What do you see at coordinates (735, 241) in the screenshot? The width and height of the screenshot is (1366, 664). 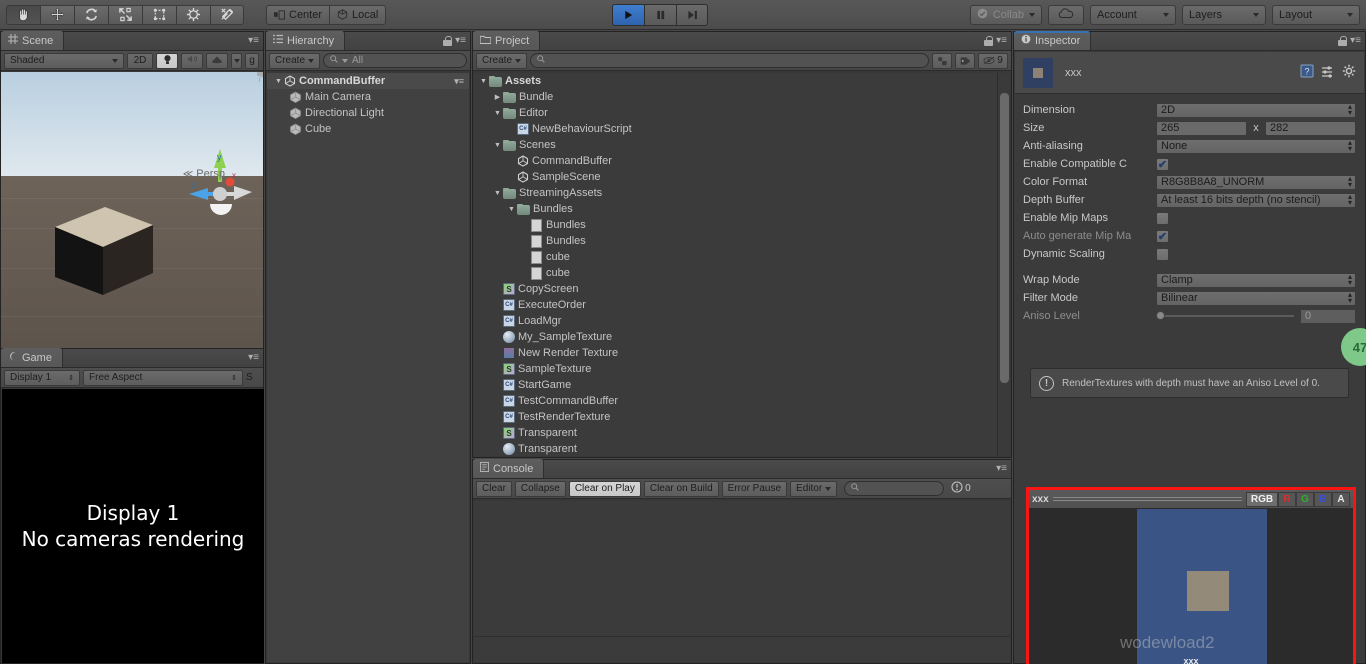 I see `project-item: ▶Bundles` at bounding box center [735, 241].